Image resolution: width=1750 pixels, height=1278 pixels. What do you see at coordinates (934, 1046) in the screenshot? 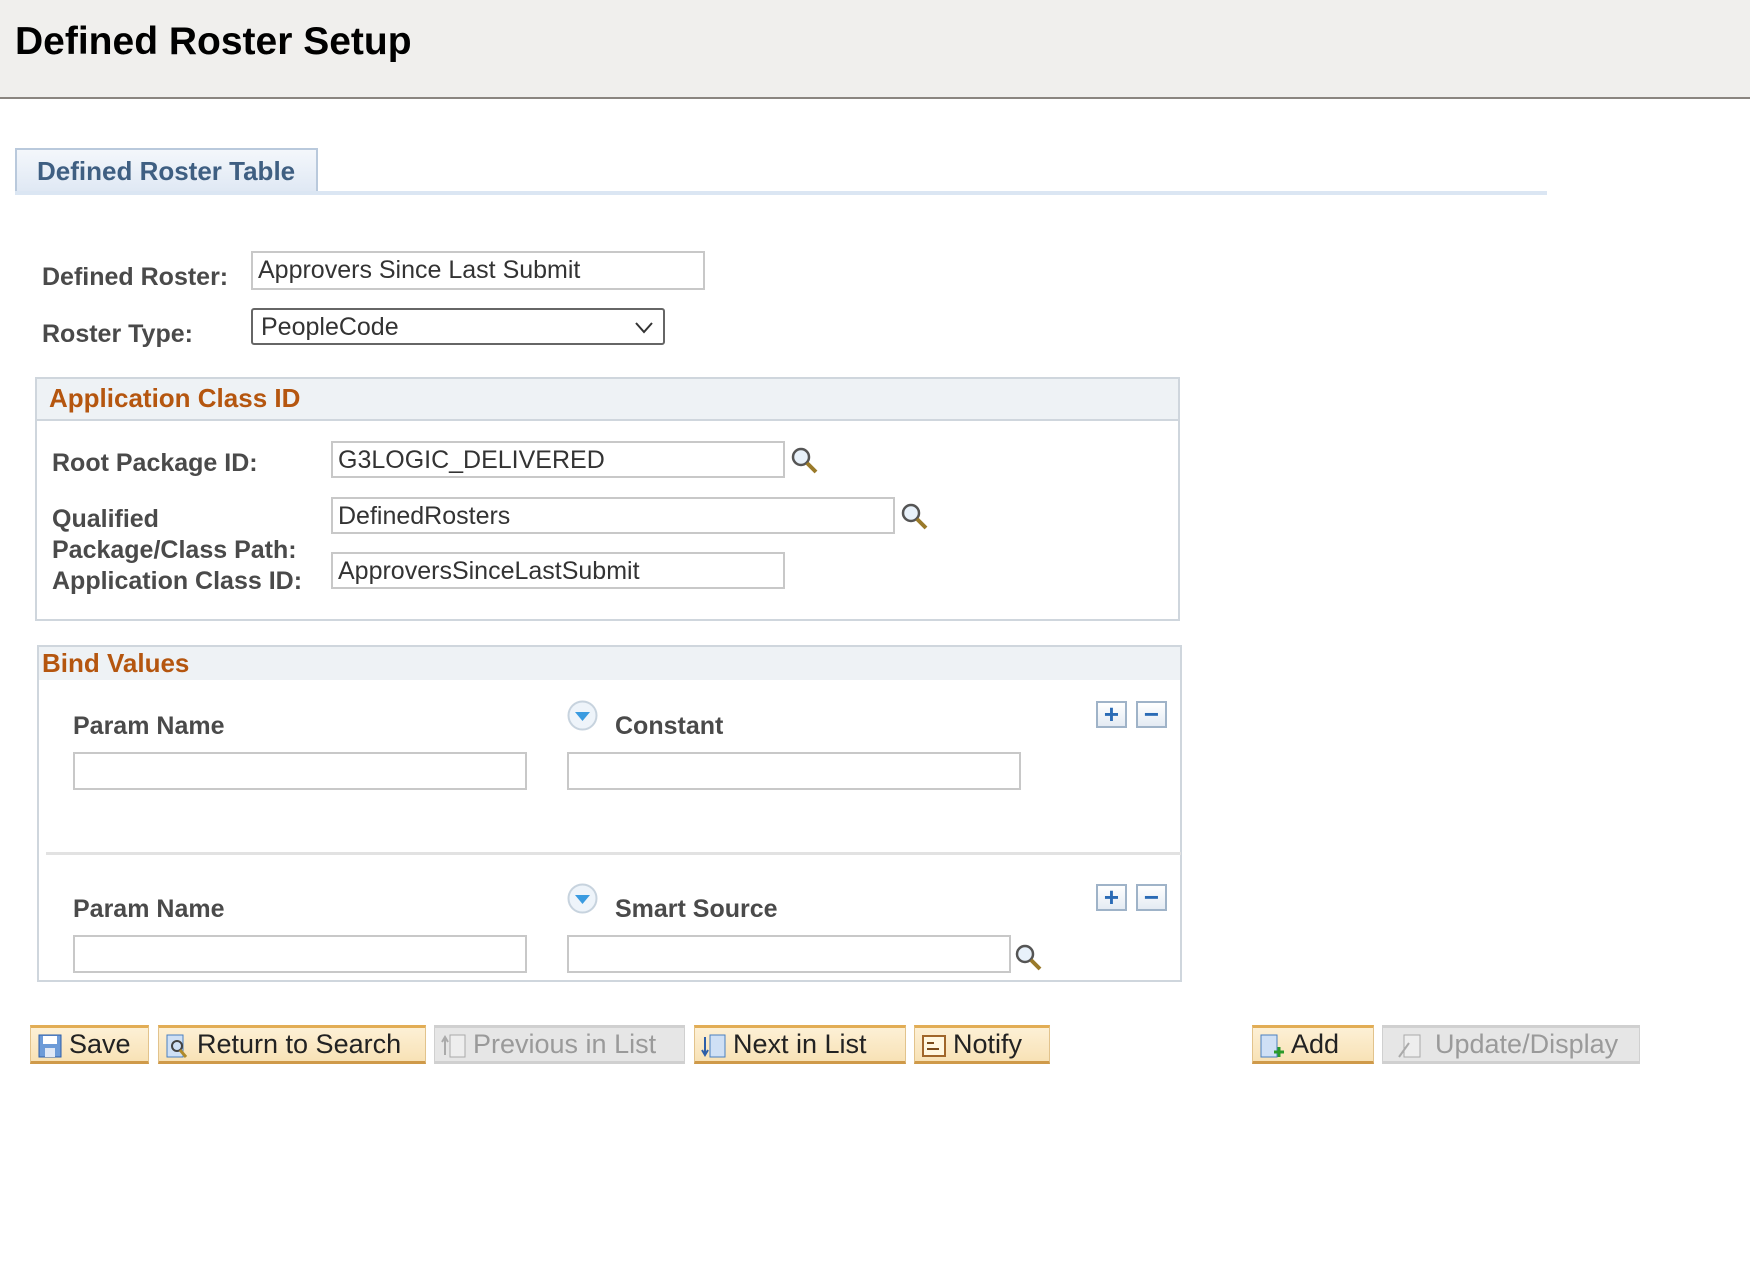
I see `notify-icon` at bounding box center [934, 1046].